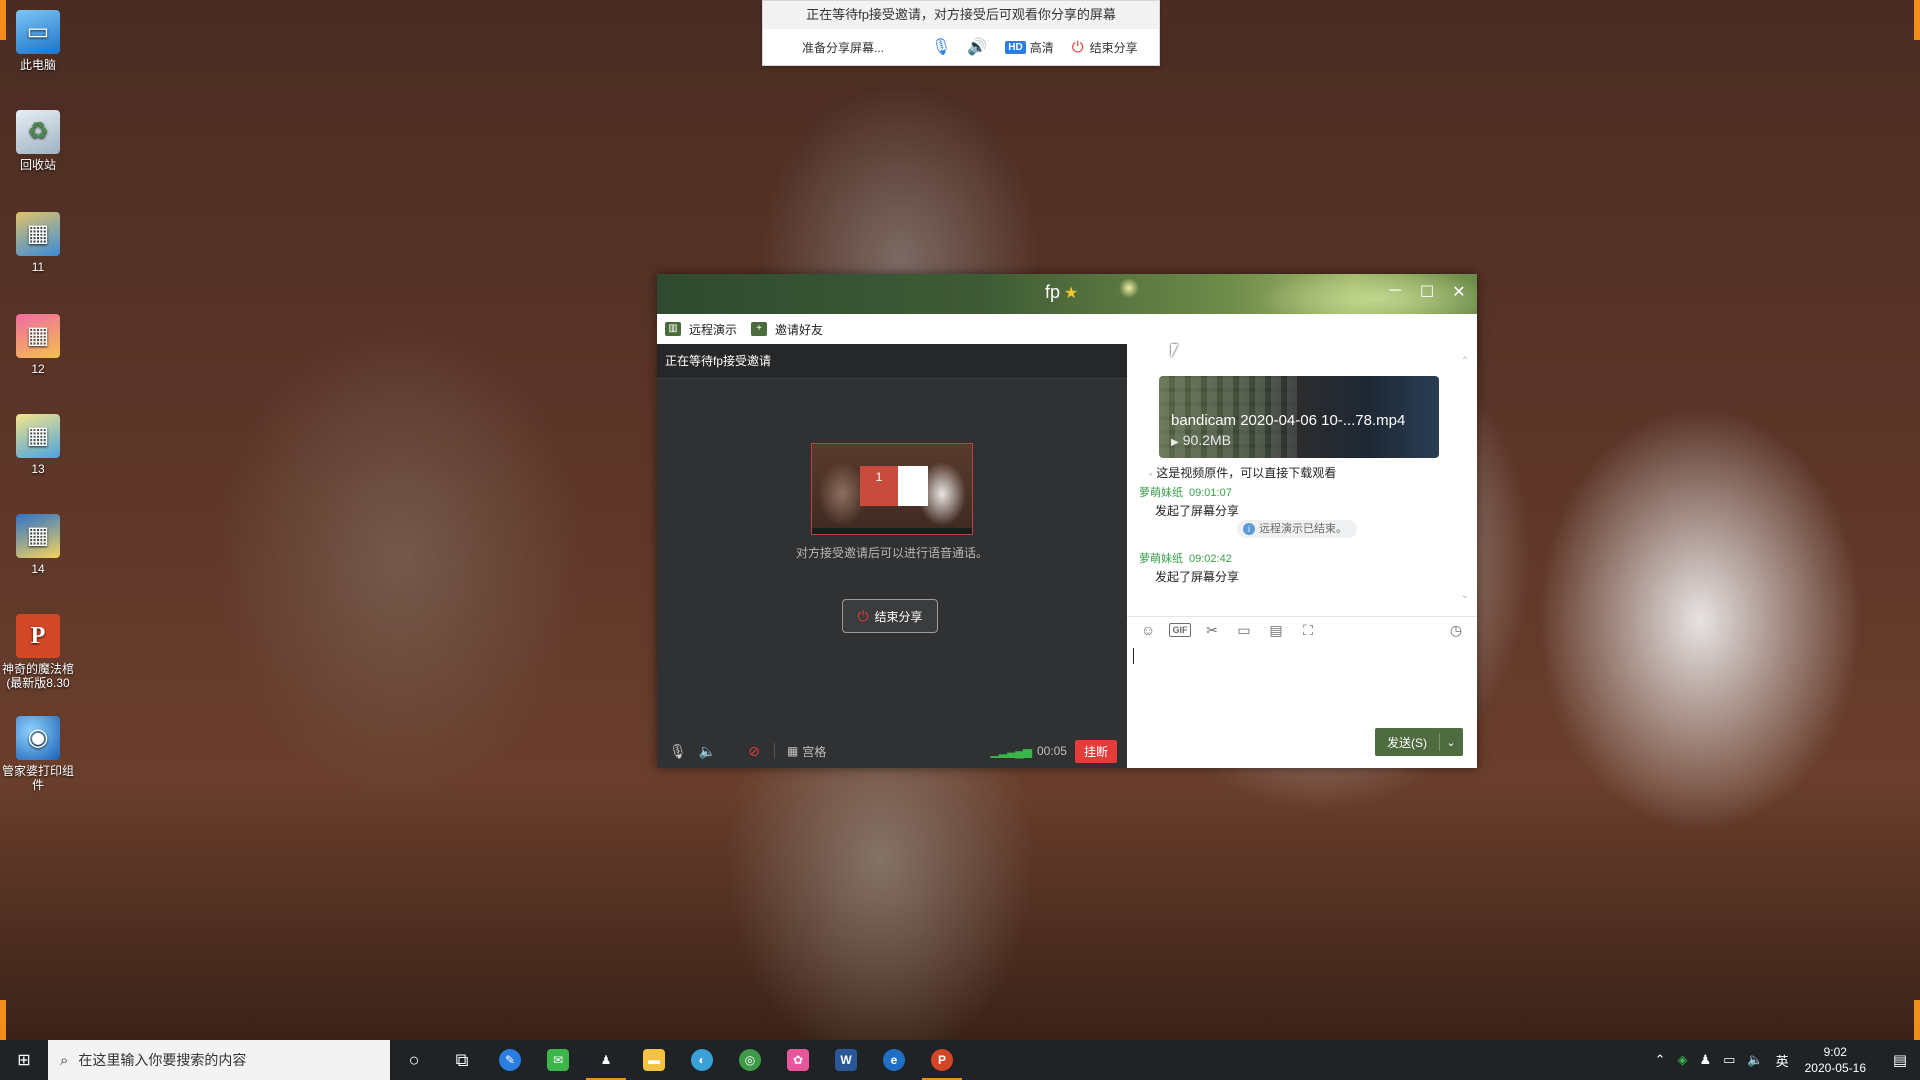 The height and width of the screenshot is (1080, 1920). I want to click on volume-icon: 🔈, so click(1755, 1060).